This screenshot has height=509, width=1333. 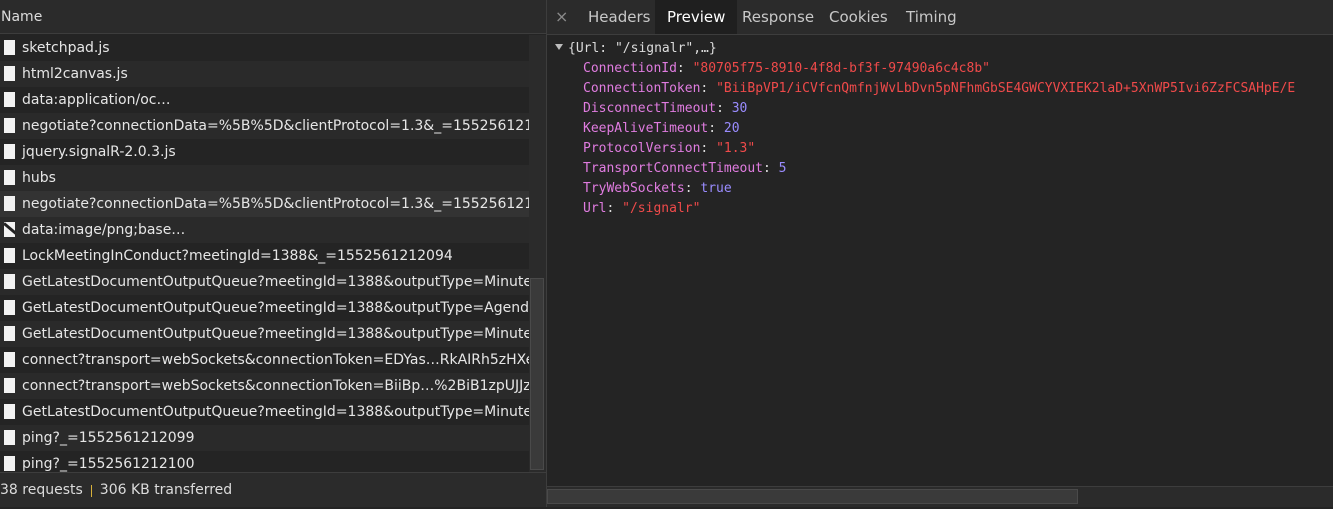 I want to click on request-row: sketchpad.js, so click(x=264, y=48).